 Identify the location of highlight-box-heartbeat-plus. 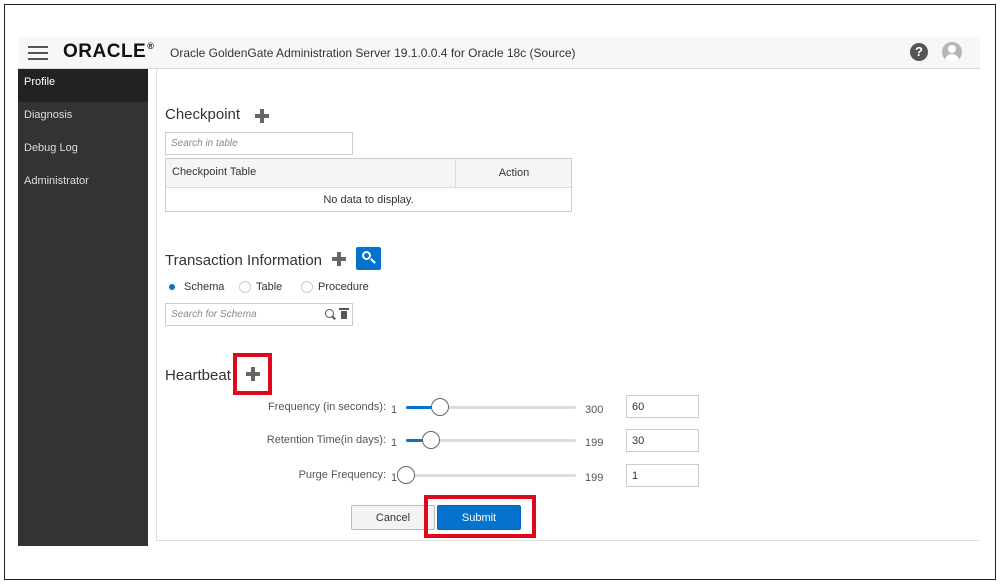
(252, 374).